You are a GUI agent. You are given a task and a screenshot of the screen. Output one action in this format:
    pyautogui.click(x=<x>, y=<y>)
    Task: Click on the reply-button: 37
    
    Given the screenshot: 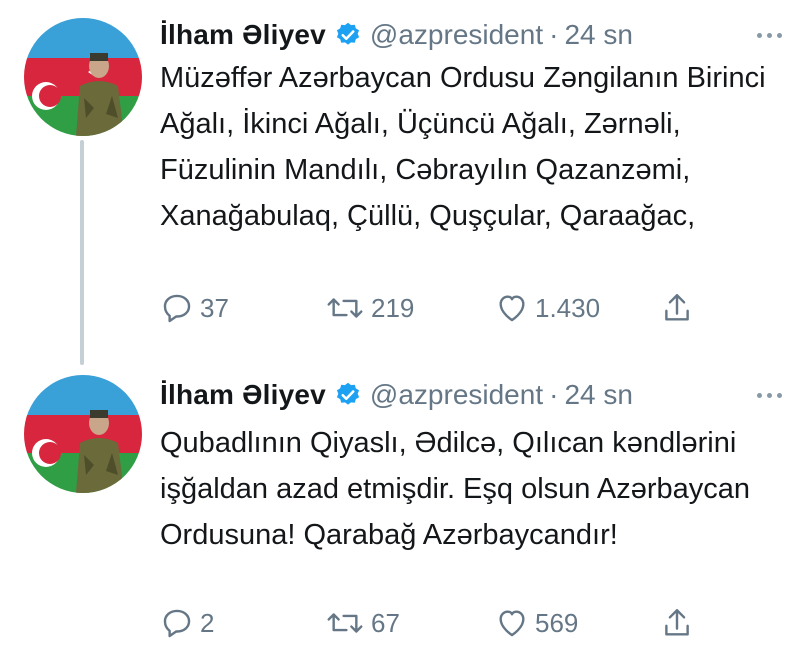 What is the action you would take?
    pyautogui.click(x=194, y=308)
    